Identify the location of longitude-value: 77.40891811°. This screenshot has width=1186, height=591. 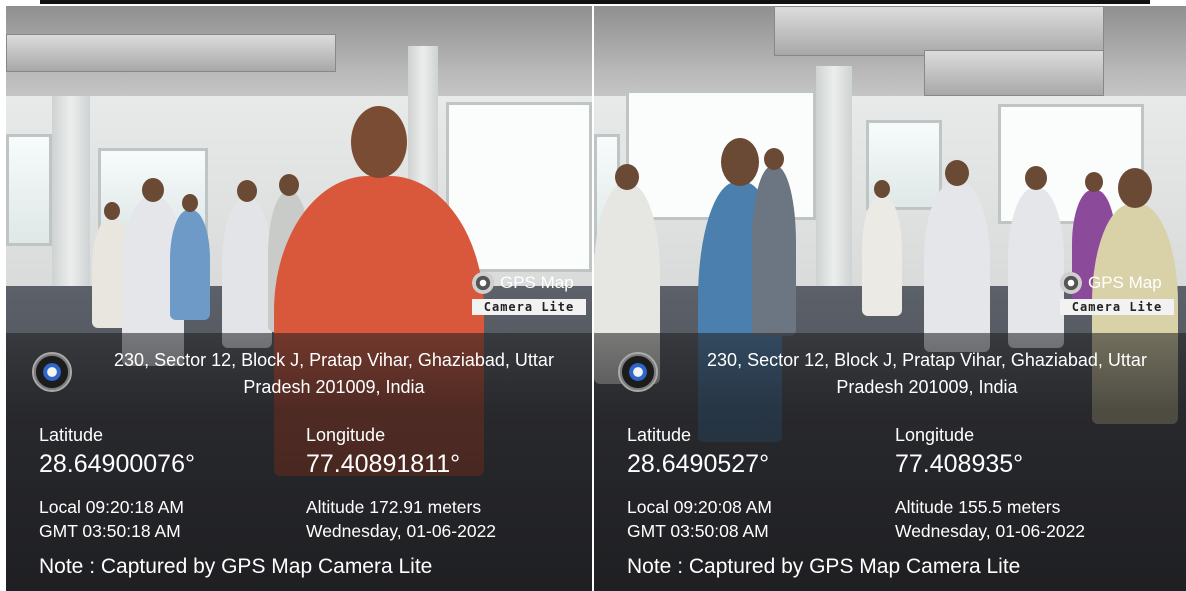
(383, 464).